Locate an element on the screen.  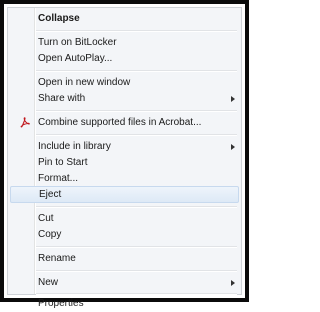
menu-item-turn-on-bitlocker: Turn on BitLocker is located at coordinates (124, 42).